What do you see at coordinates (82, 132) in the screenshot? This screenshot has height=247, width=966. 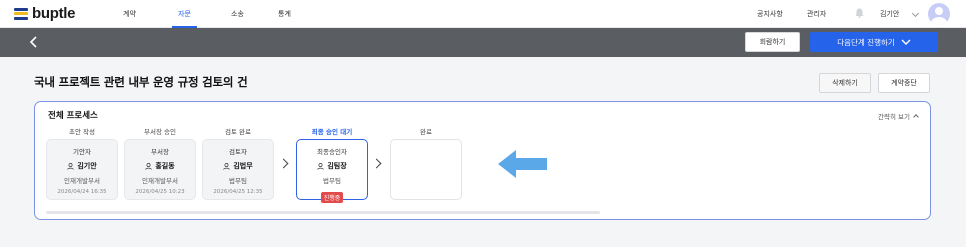 I see `step-label-draft: 초안 작성` at bounding box center [82, 132].